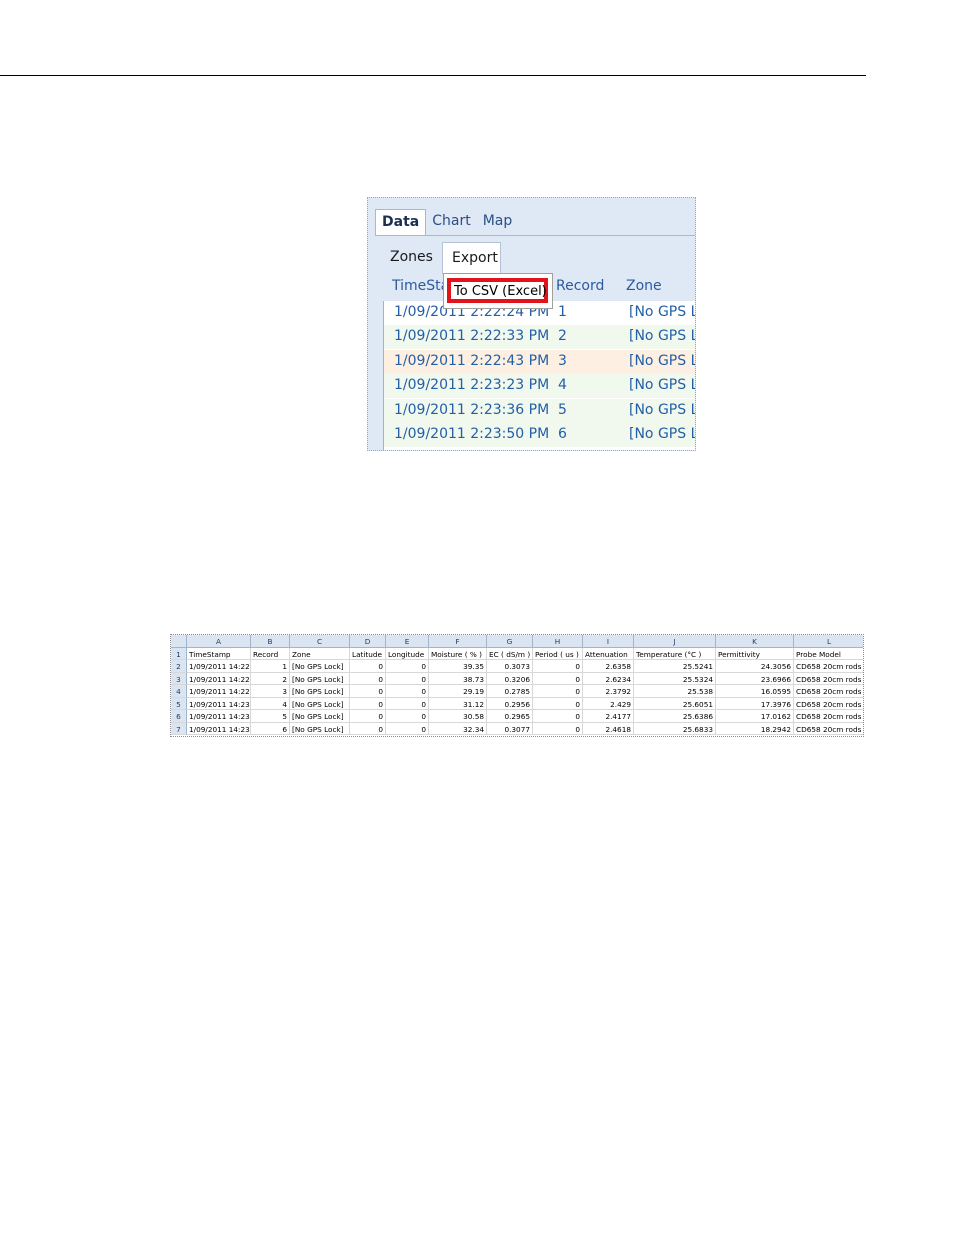 This screenshot has height=1235, width=954. Describe the element at coordinates (608, 678) in the screenshot. I see `sheet-cell: 2.6234` at that location.